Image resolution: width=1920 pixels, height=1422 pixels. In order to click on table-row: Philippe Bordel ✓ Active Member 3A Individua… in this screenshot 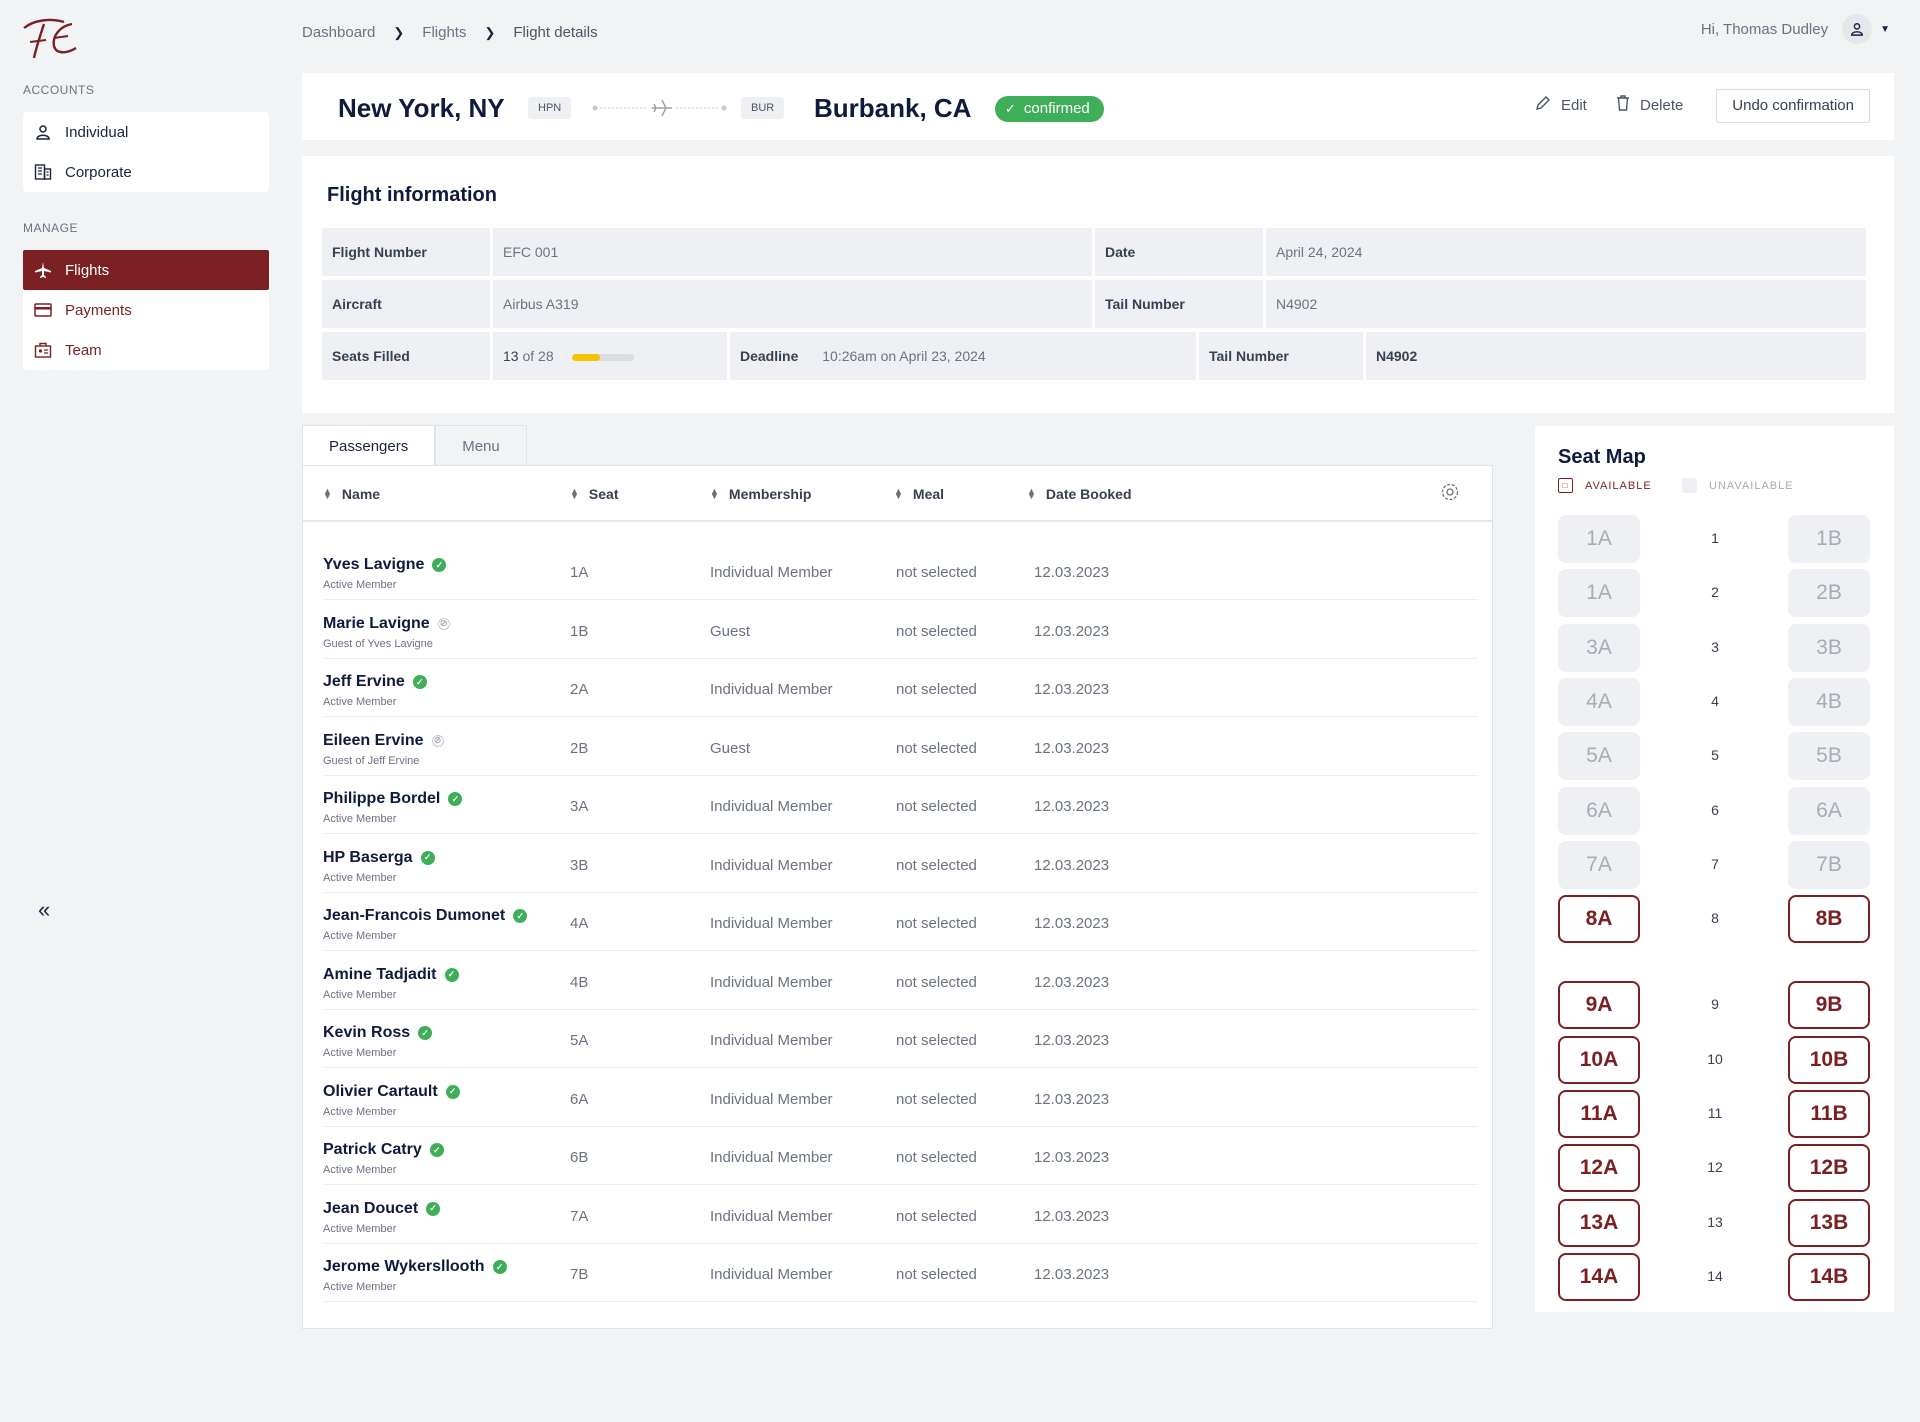, I will do `click(900, 805)`.